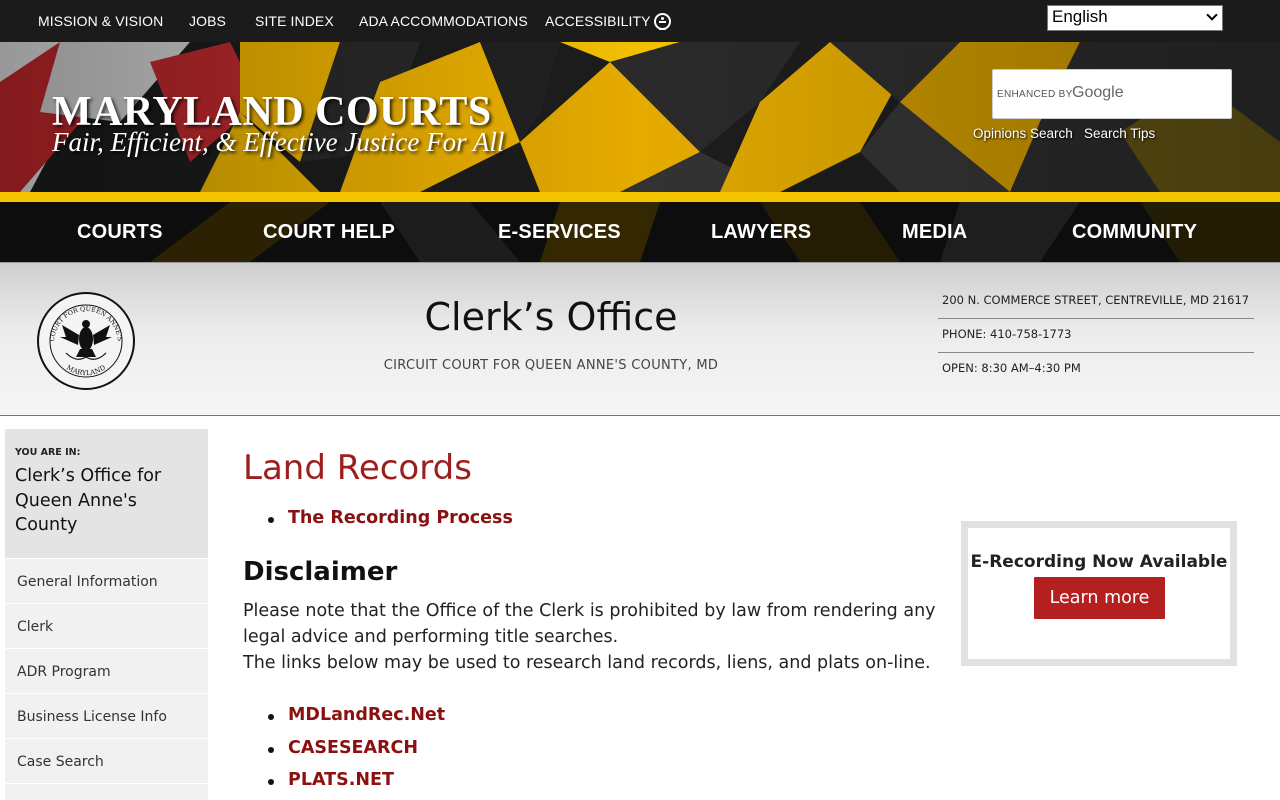 This screenshot has height=800, width=1280. What do you see at coordinates (1098, 92) in the screenshot?
I see `google-logo: Google` at bounding box center [1098, 92].